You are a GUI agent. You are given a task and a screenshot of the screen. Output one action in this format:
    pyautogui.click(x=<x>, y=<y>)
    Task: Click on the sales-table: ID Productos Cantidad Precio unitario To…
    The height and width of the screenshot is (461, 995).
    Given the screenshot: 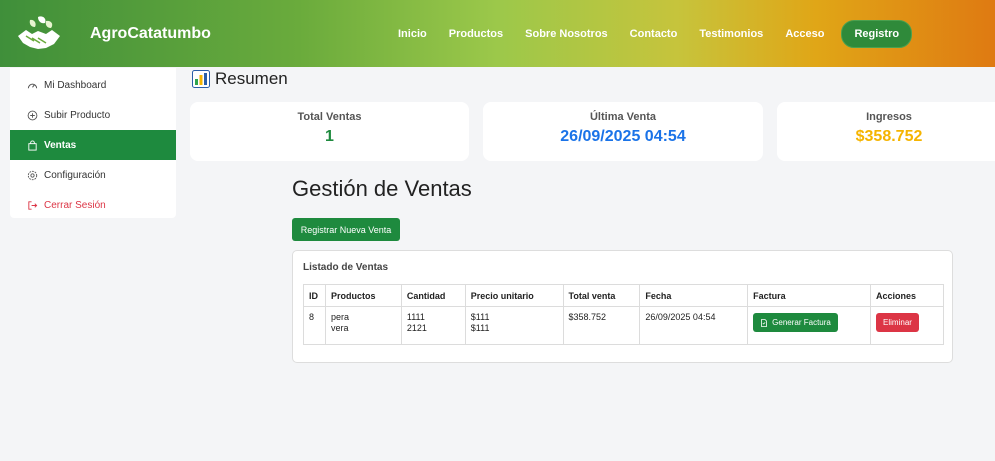 What is the action you would take?
    pyautogui.click(x=623, y=314)
    